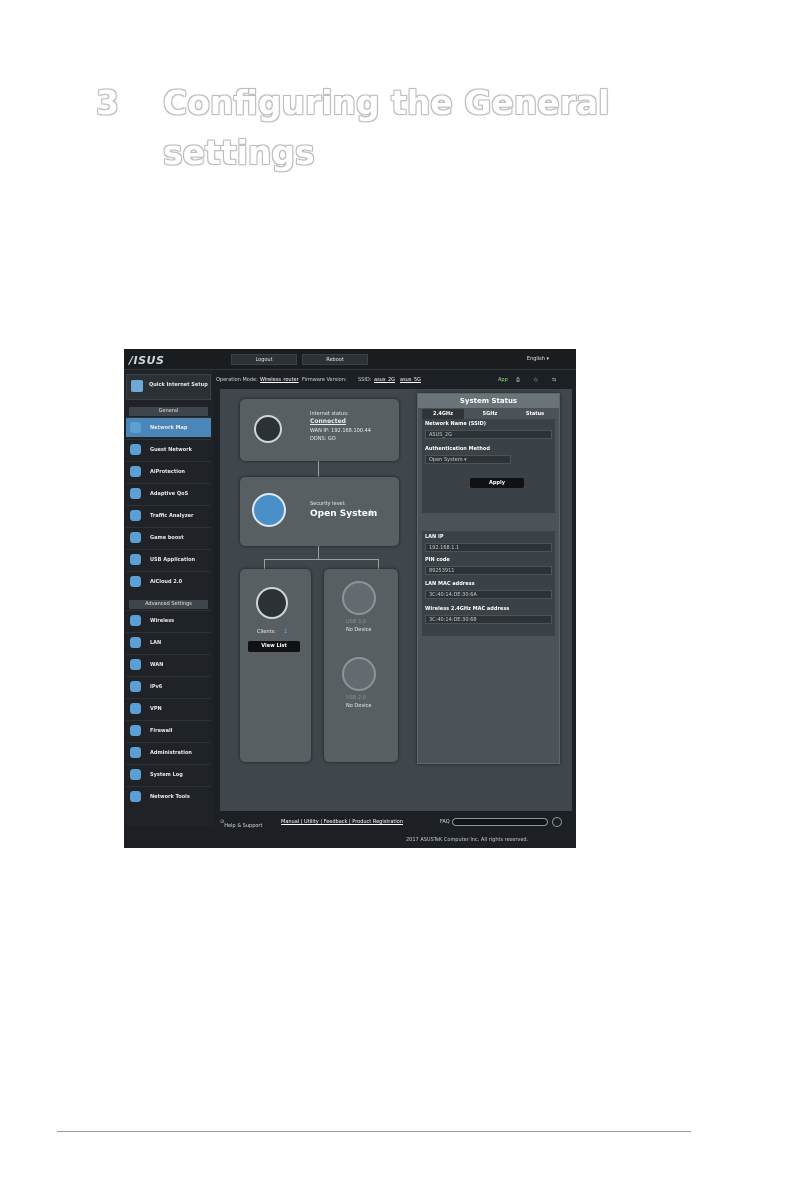 The width and height of the screenshot is (795, 1197). I want to click on administration-icon, so click(135, 752).